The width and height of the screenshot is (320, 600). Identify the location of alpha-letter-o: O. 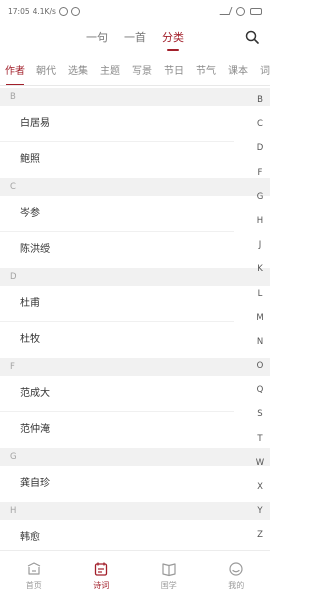
(260, 372).